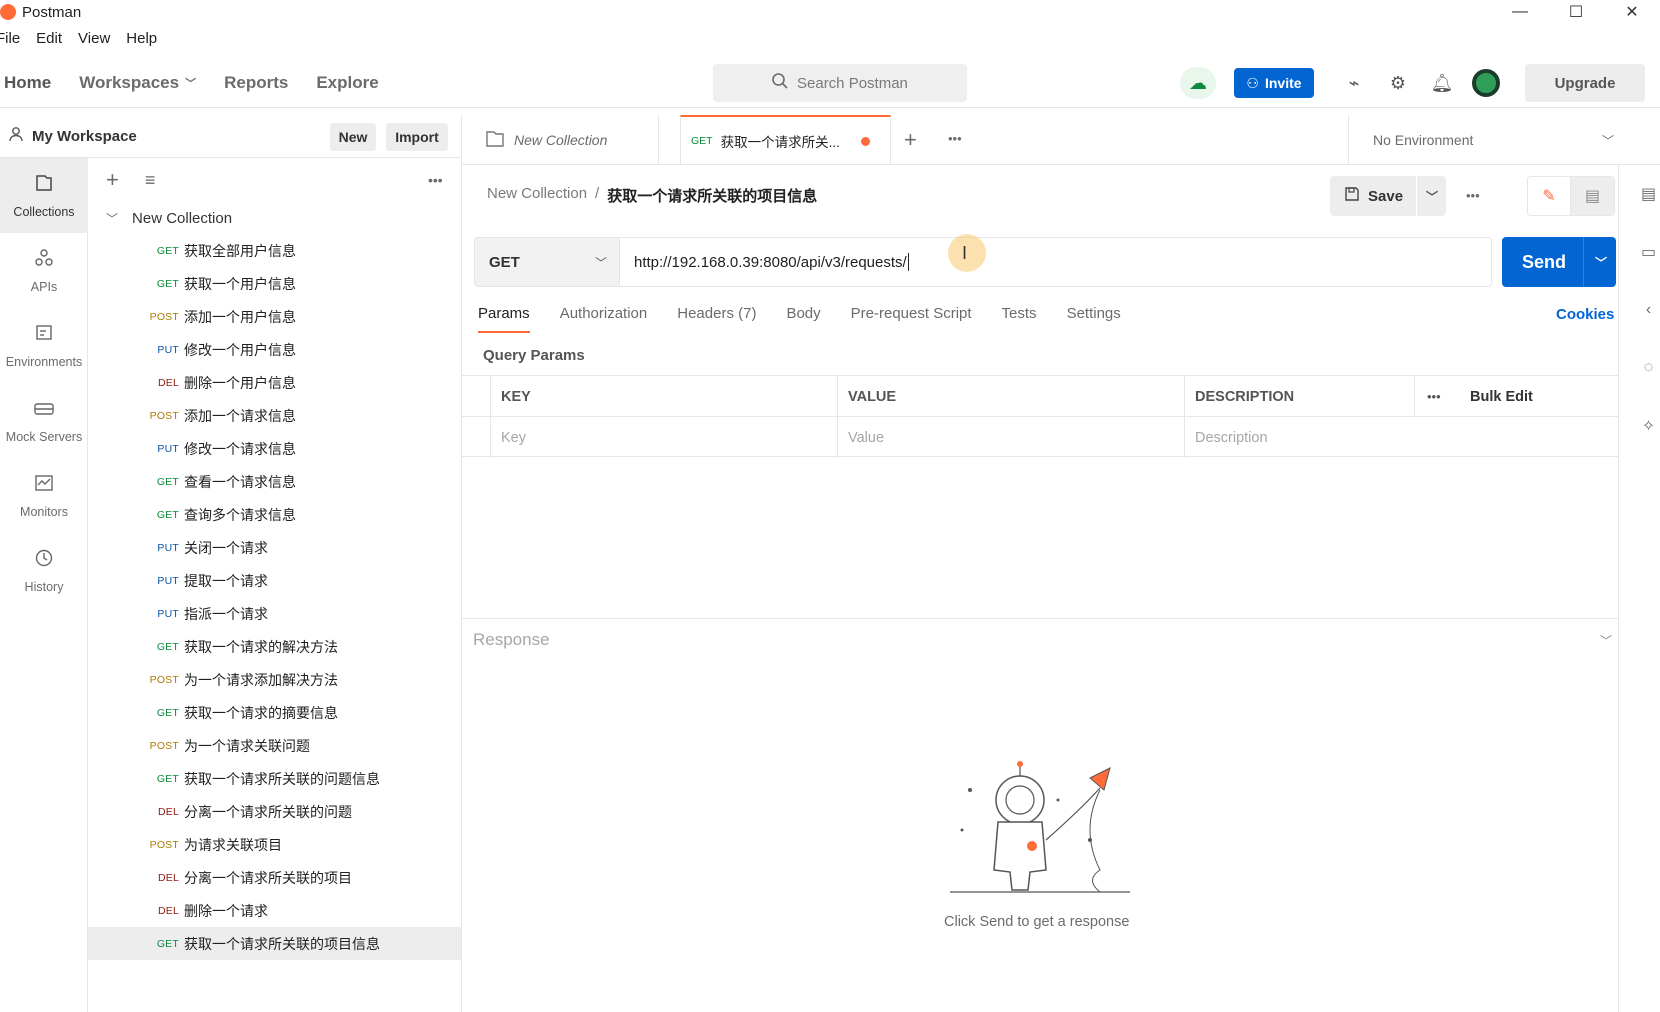  Describe the element at coordinates (417, 137) in the screenshot. I see `import-button: Import` at that location.